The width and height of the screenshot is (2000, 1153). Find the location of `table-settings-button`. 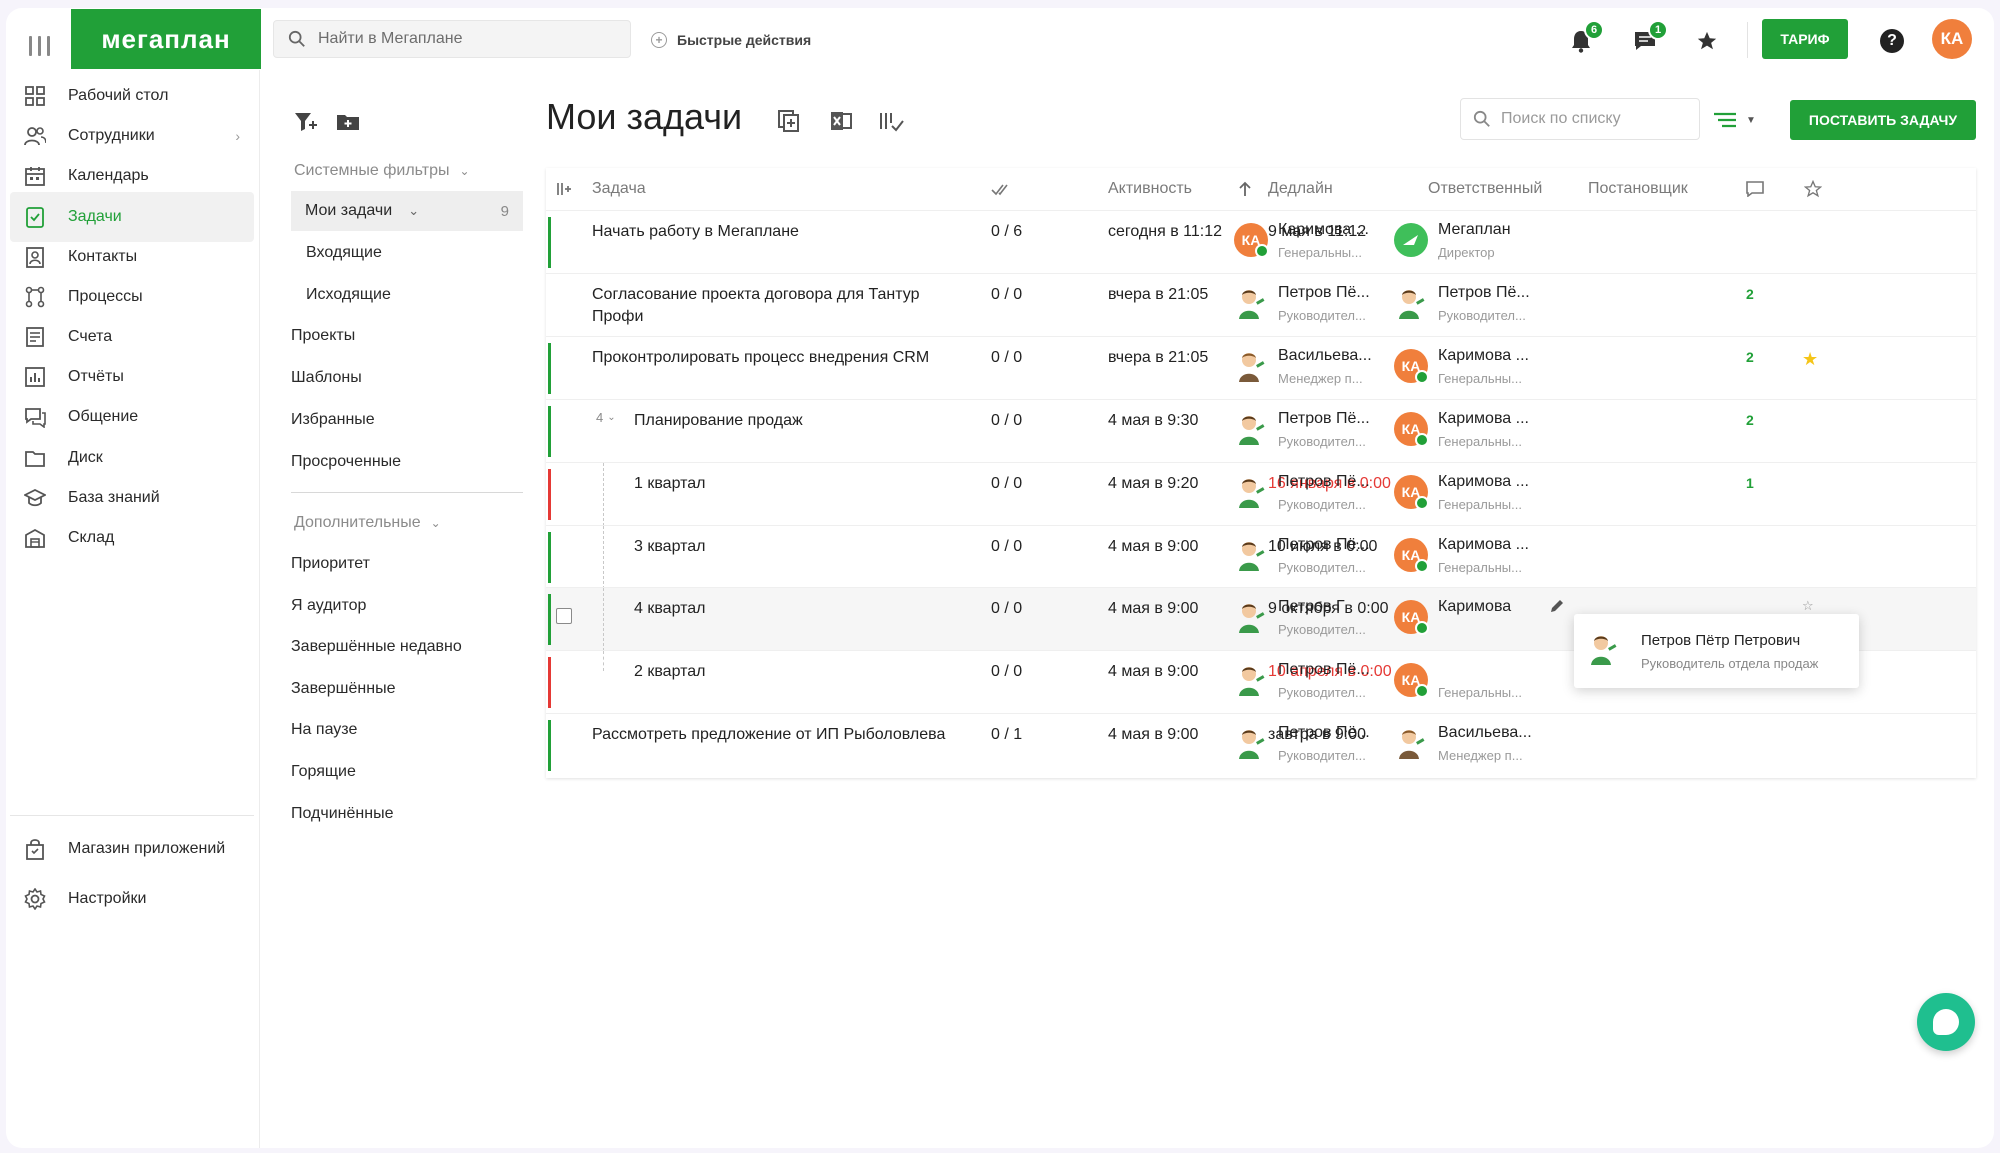

table-settings-button is located at coordinates (564, 189).